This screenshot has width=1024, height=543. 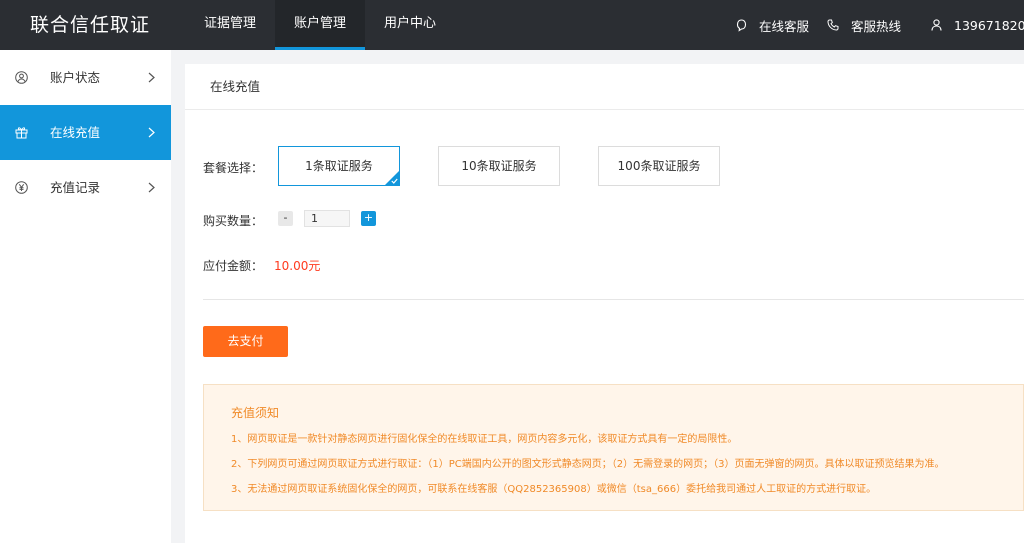 I want to click on panel-header: 在线充值, so click(x=604, y=87).